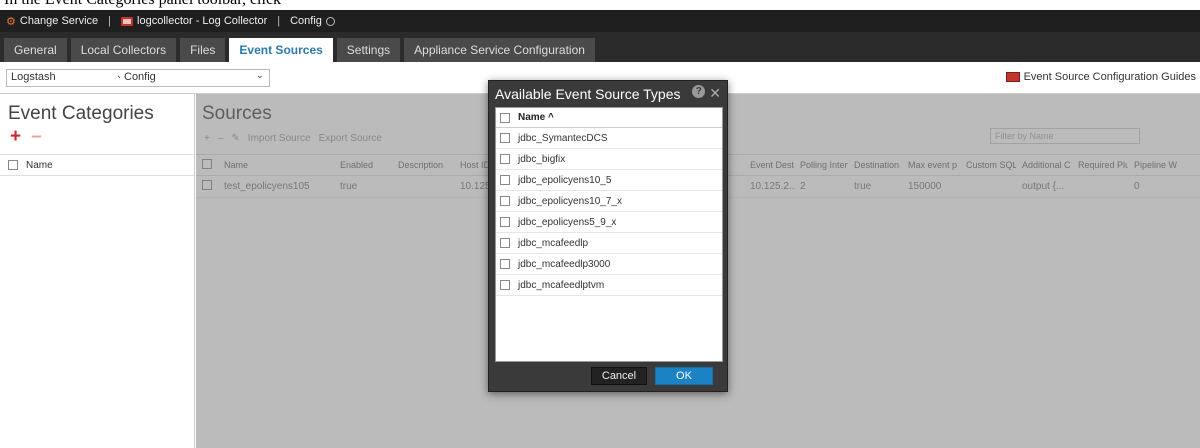 Image resolution: width=1200 pixels, height=448 pixels. Describe the element at coordinates (1109, 77) in the screenshot. I see `guides-label: Event Source Configuration Guides` at that location.